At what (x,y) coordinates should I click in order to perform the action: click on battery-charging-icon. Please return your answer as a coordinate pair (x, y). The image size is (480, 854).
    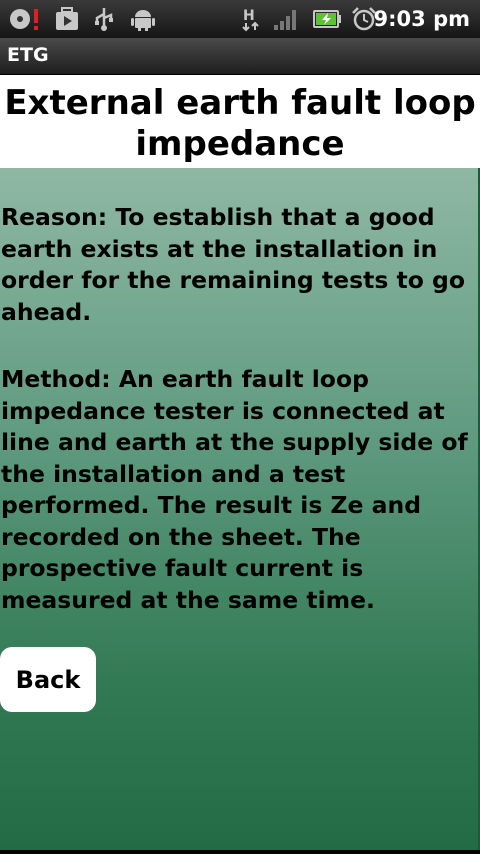
    Looking at the image, I should click on (327, 19).